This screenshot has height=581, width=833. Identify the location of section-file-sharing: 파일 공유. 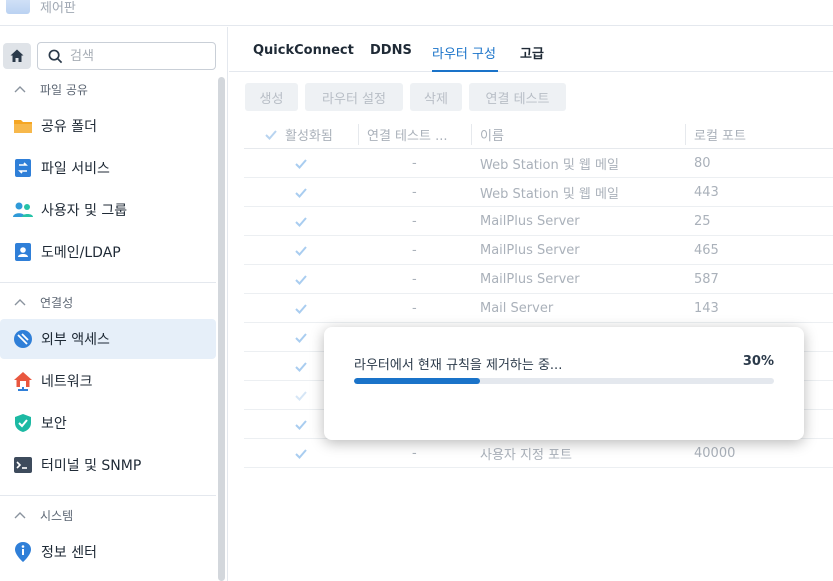
(108, 89).